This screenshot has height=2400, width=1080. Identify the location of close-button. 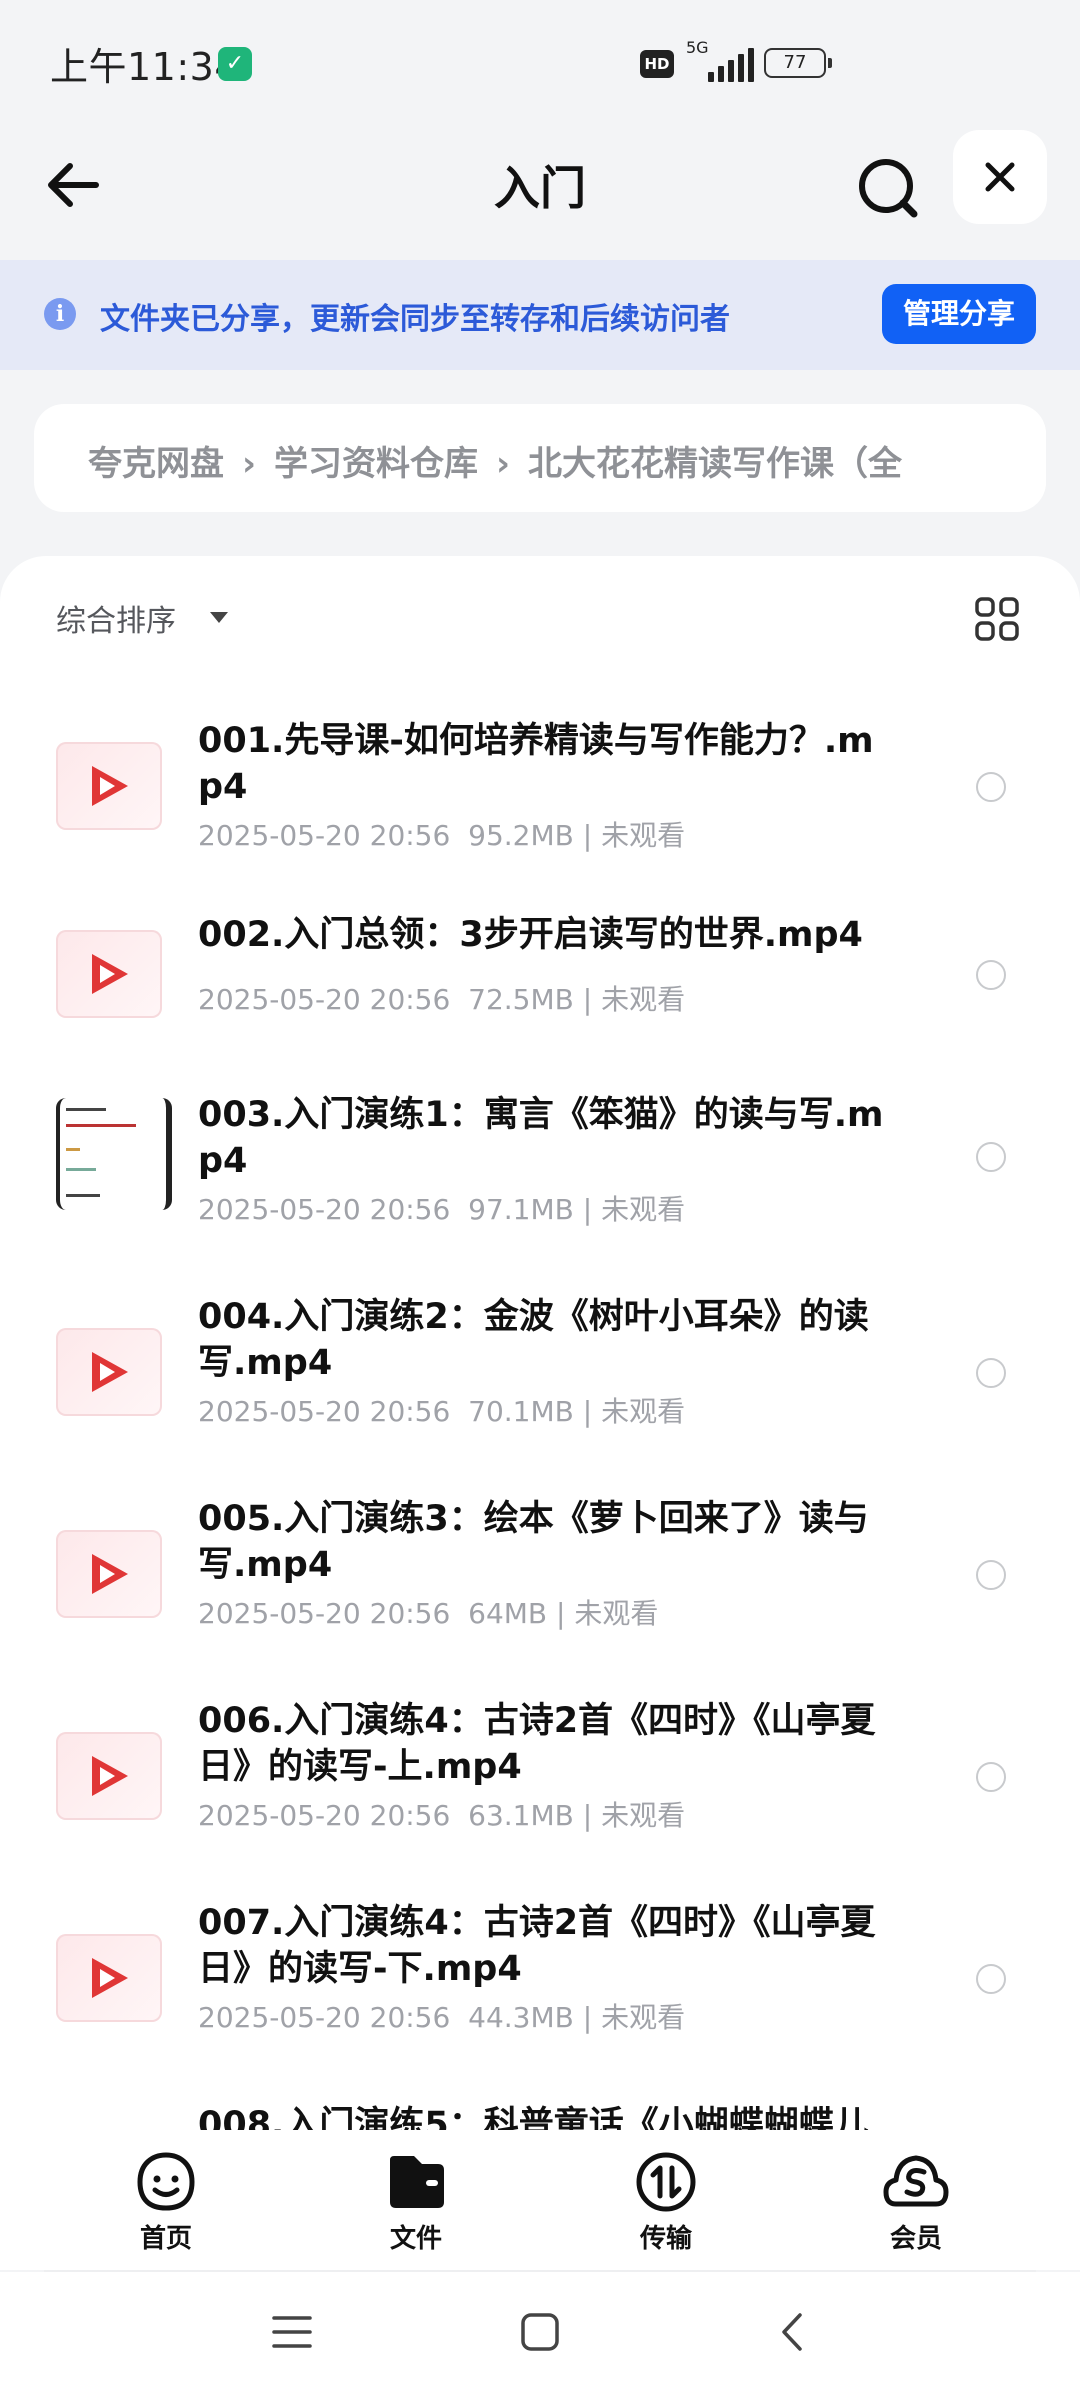
(1000, 177).